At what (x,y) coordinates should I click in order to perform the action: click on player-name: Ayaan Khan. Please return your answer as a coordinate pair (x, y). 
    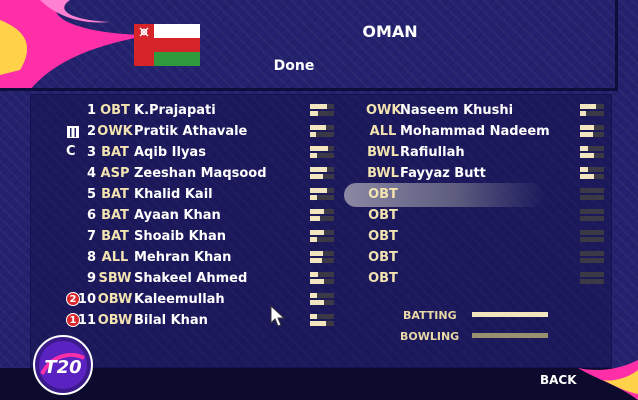
    Looking at the image, I should click on (177, 215).